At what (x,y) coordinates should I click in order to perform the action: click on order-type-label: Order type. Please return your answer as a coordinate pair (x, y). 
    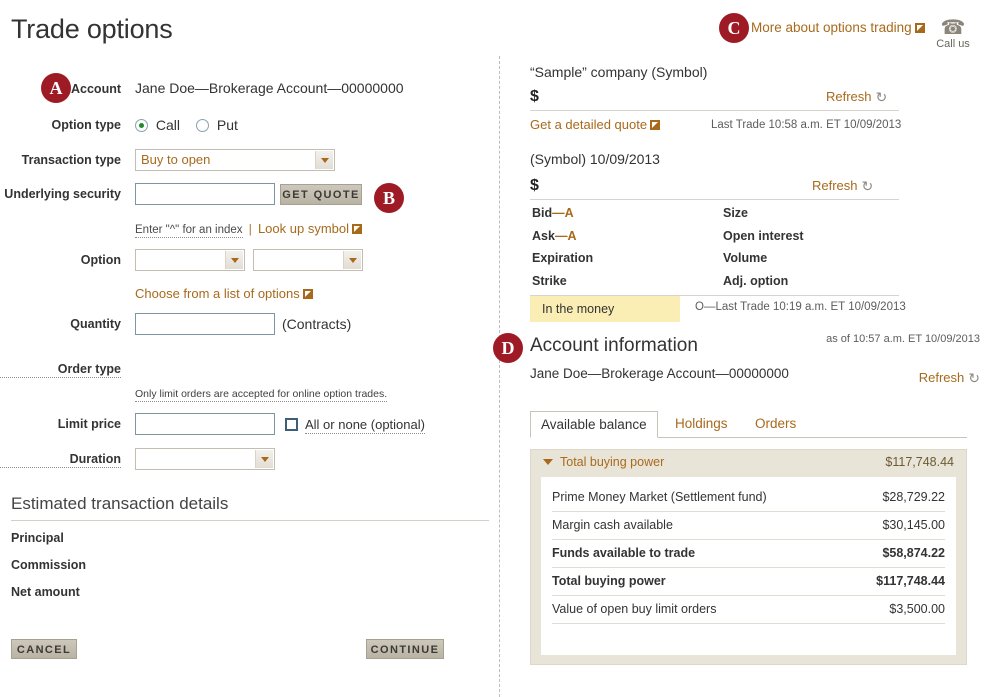
    Looking at the image, I should click on (60, 370).